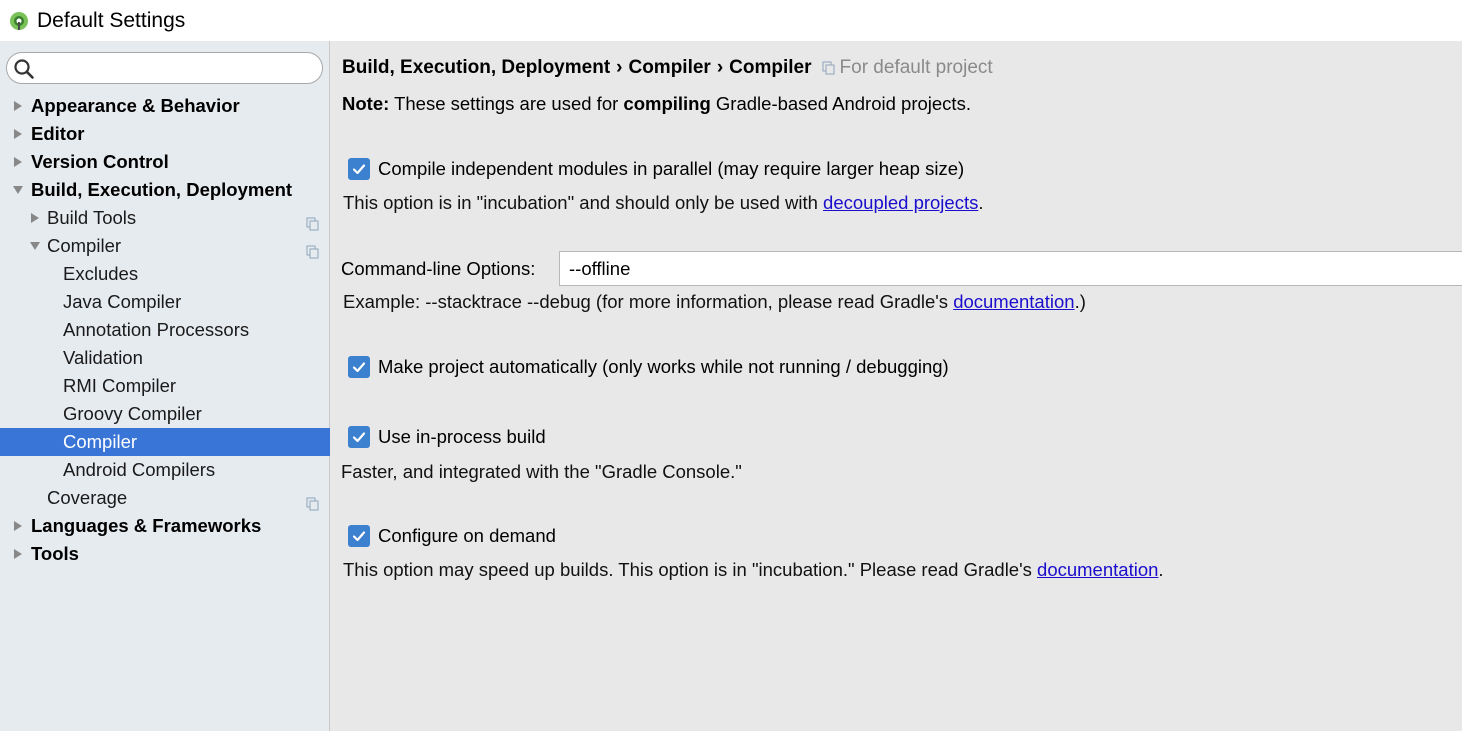 Image resolution: width=1462 pixels, height=731 pixels. I want to click on sidebar-item-label: Editor, so click(58, 133).